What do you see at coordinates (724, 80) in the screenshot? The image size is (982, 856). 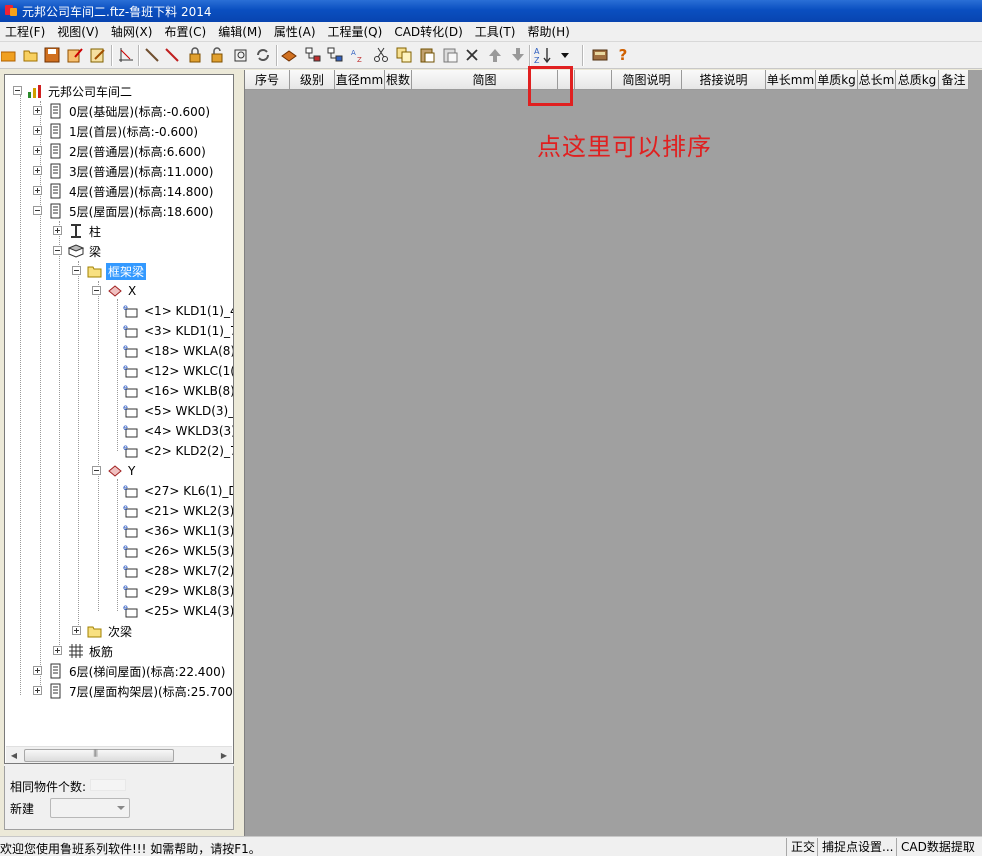 I see `col-header-lap-desc: 搭接说明` at bounding box center [724, 80].